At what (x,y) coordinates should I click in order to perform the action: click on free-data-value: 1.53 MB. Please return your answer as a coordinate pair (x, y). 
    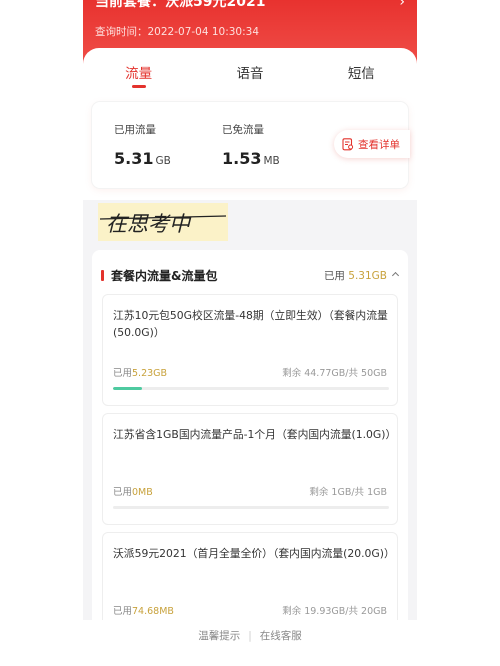
    Looking at the image, I should click on (251, 158).